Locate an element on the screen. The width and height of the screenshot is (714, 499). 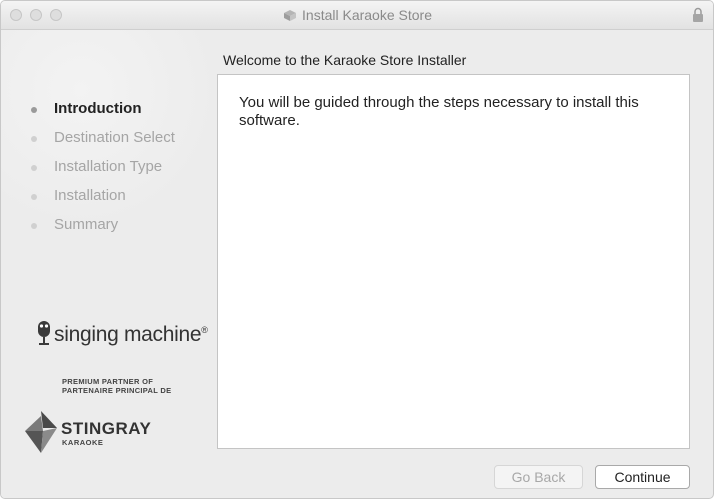
singing-machine-wordmark: singing machine is located at coordinates (128, 334).